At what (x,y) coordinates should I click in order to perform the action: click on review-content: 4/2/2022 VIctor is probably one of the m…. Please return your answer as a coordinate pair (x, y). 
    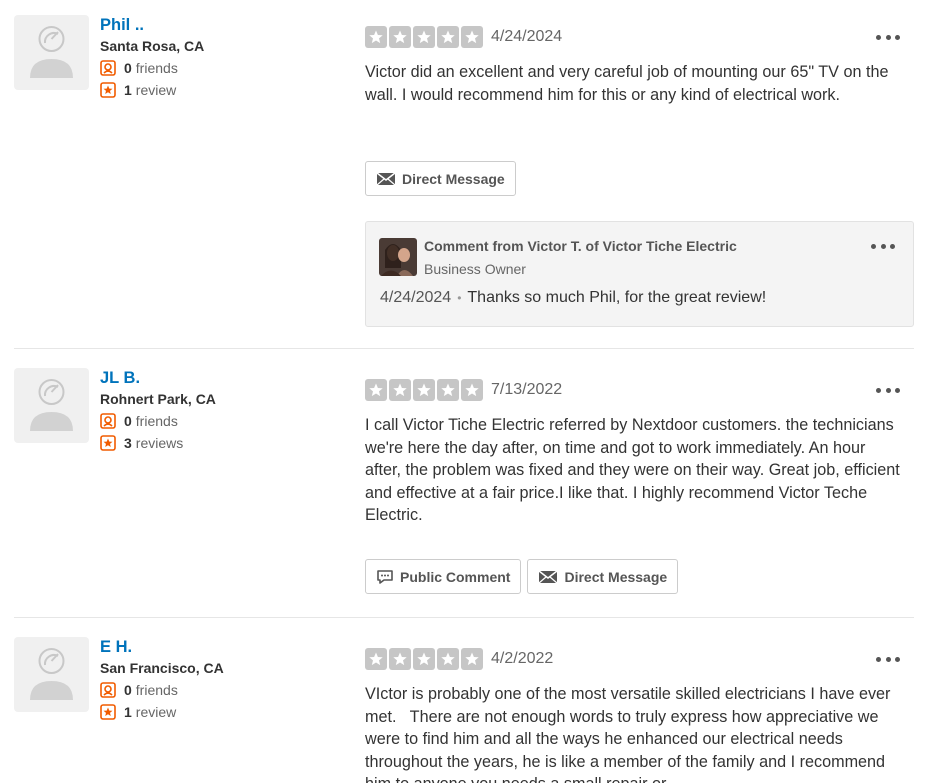
    Looking at the image, I should click on (639, 710).